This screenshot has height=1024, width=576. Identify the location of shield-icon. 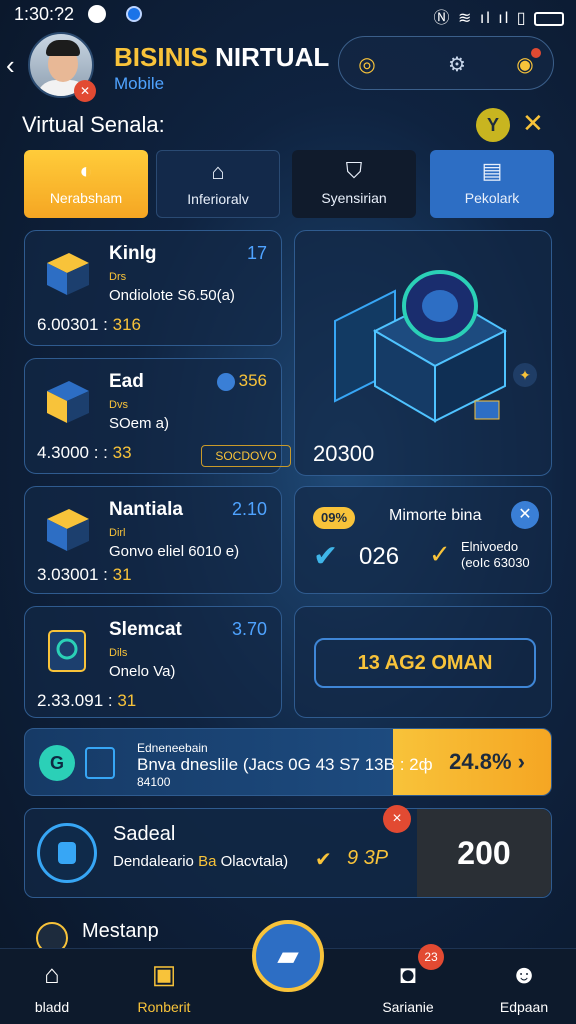
(67, 853).